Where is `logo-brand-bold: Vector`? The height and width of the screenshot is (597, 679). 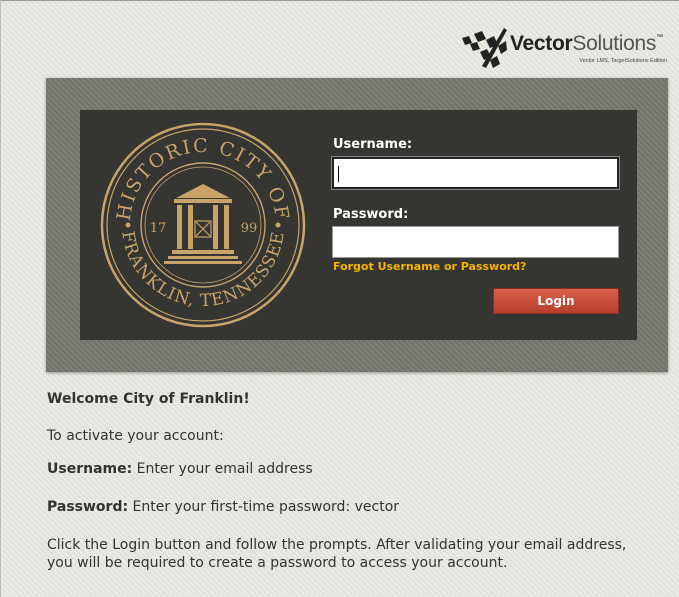 logo-brand-bold: Vector is located at coordinates (541, 43).